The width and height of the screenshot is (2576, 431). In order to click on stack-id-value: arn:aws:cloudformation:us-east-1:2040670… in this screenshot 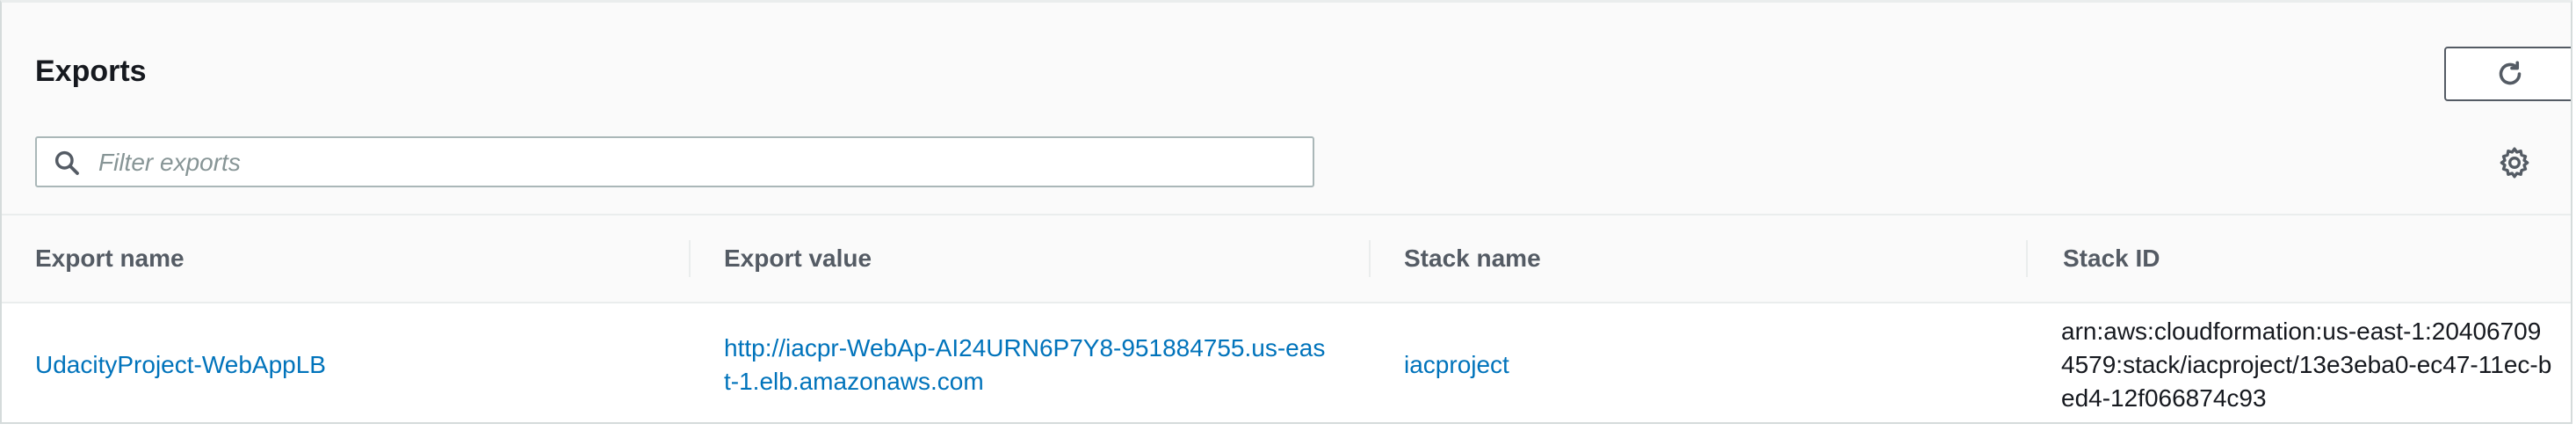, I will do `click(2306, 365)`.